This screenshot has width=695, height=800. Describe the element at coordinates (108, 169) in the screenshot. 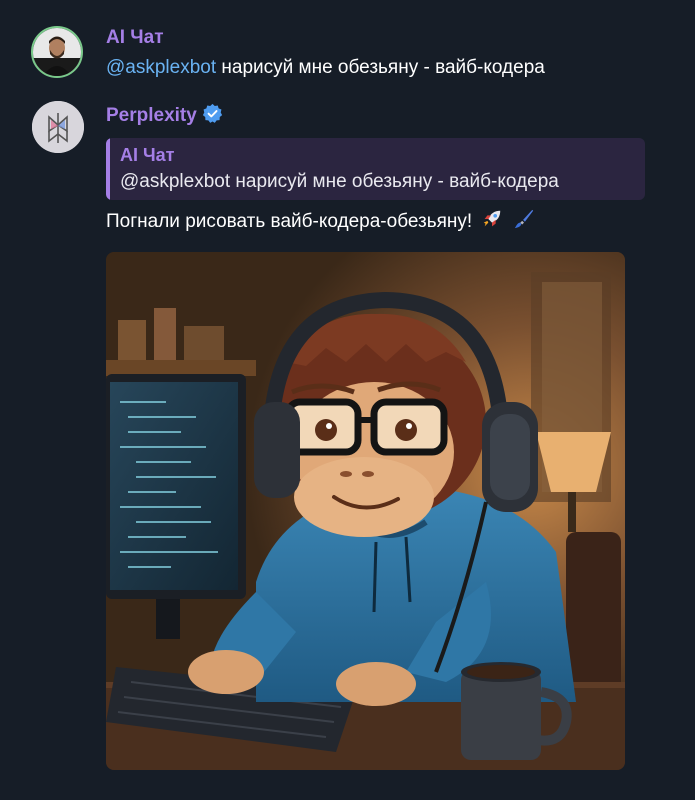

I see `quote-accent-bar` at that location.